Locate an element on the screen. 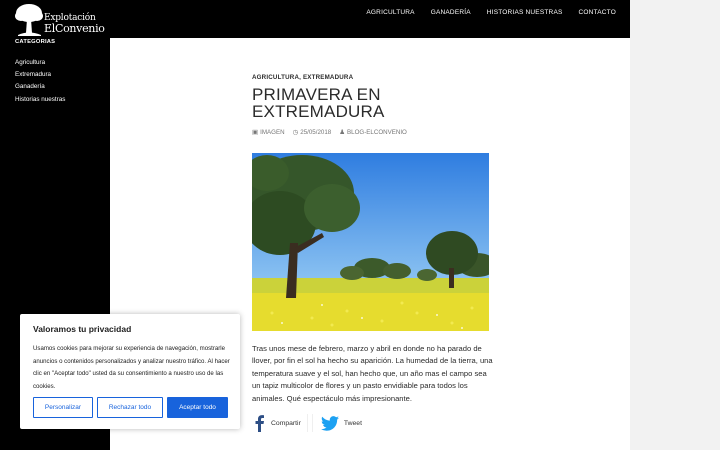 This screenshot has height=450, width=720. cookie-title: Valoramos tu privacidad is located at coordinates (82, 329).